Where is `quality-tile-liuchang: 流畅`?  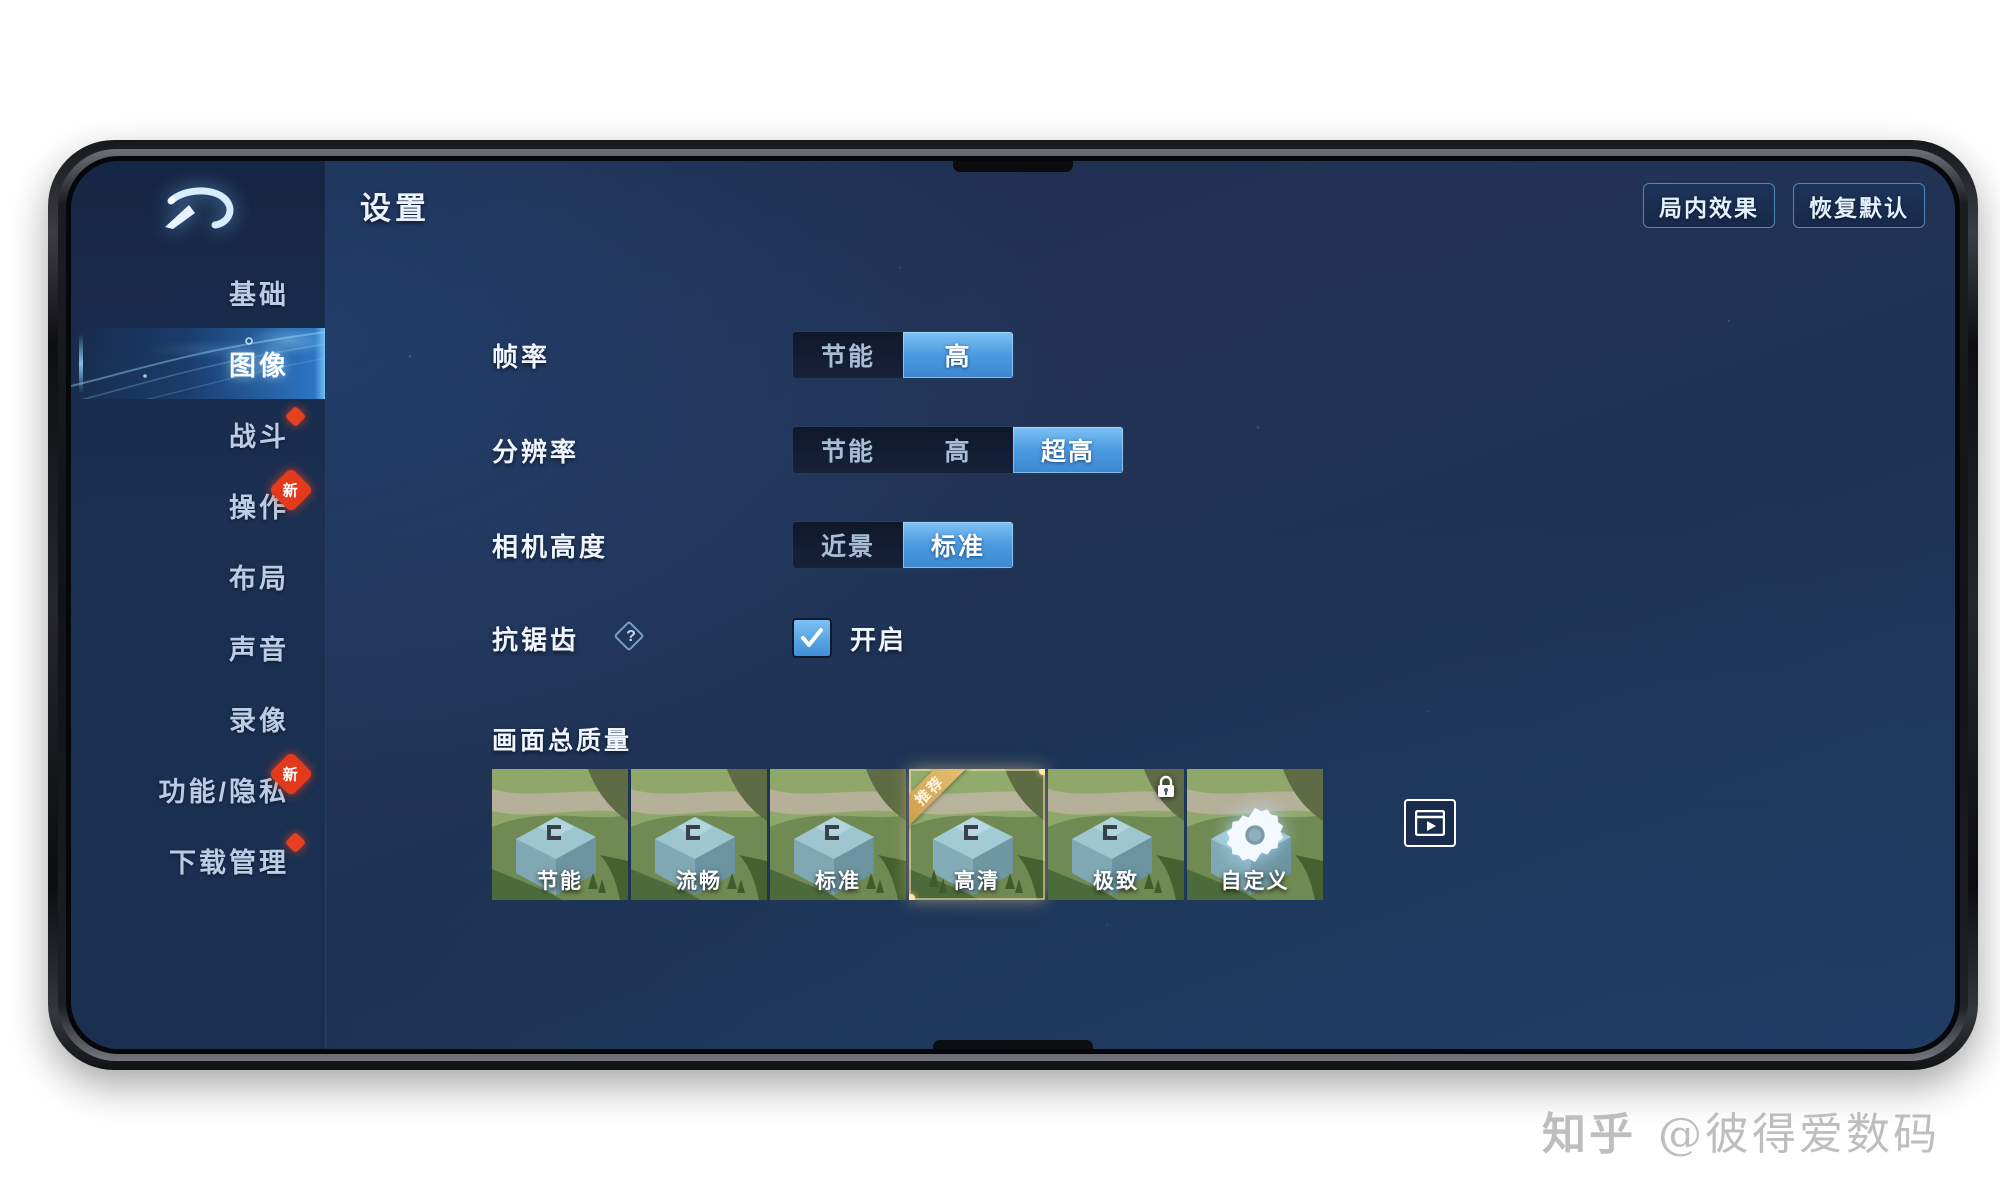
quality-tile-liuchang: 流畅 is located at coordinates (699, 834).